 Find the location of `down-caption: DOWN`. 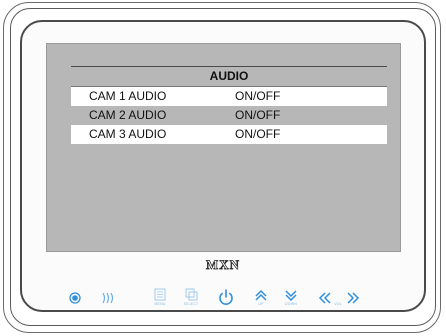

down-caption: DOWN is located at coordinates (291, 304).